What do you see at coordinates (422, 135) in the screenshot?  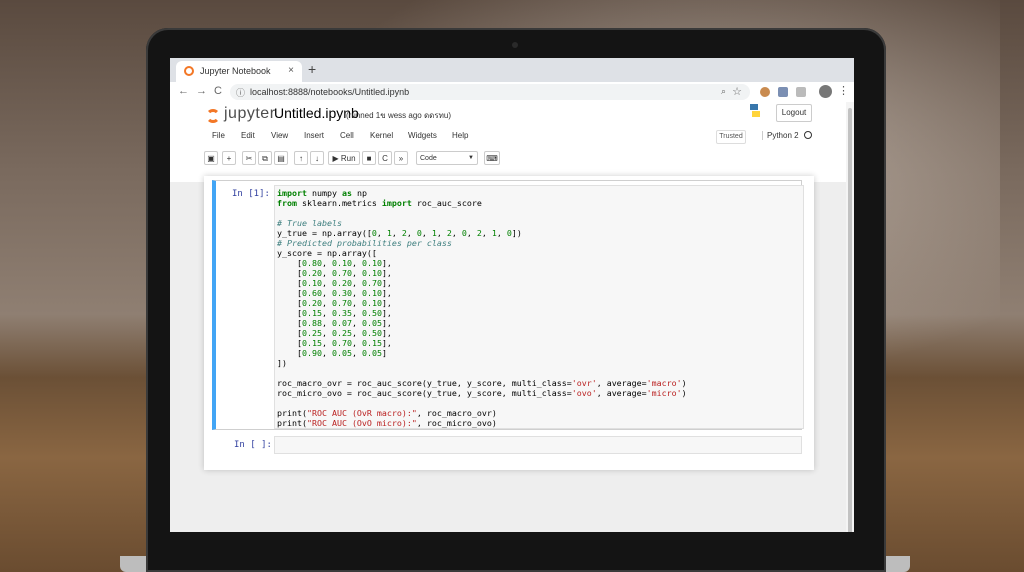 I see `menu-widgets: Widgets` at bounding box center [422, 135].